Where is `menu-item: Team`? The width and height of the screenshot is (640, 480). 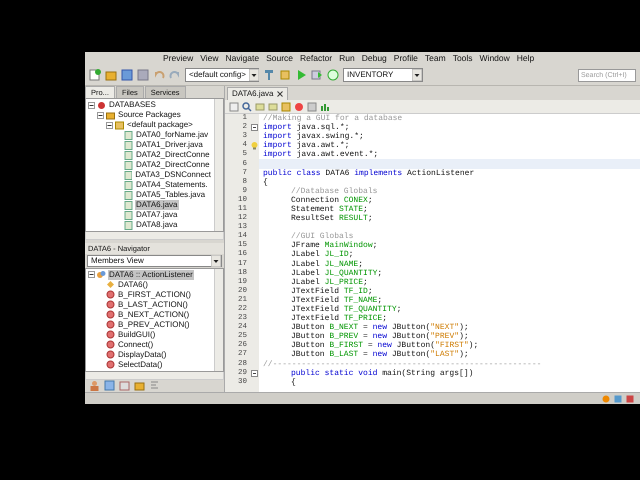
menu-item: Team is located at coordinates (435, 58).